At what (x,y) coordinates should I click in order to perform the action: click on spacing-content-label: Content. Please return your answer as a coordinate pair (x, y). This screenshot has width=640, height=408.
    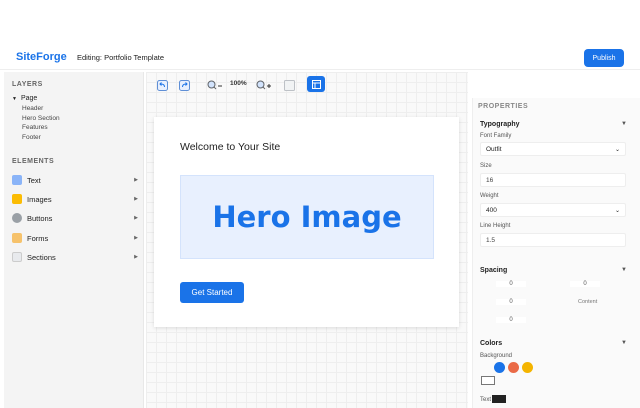
    Looking at the image, I should click on (588, 302).